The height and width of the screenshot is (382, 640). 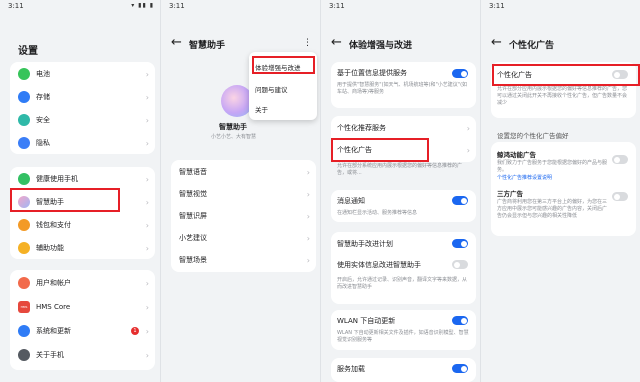 I want to click on list-item-label: 智慧视觉, so click(x=193, y=194).